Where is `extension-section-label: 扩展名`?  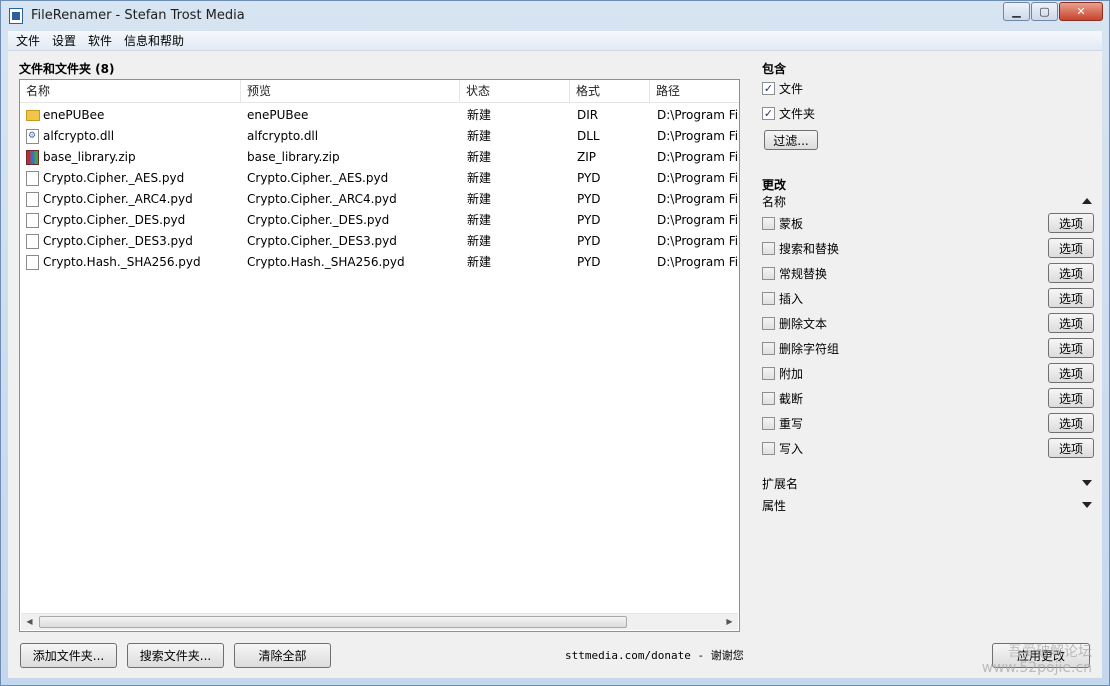
extension-section-label: 扩展名 is located at coordinates (780, 483).